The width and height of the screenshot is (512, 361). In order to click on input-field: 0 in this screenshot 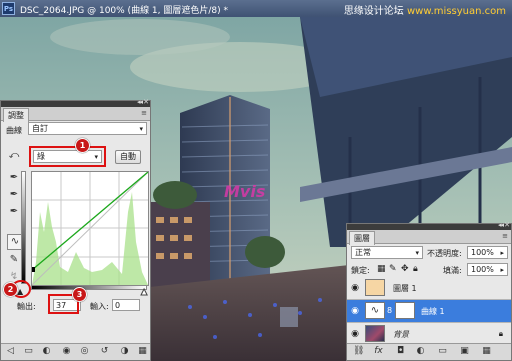, I will do `click(126, 305)`.